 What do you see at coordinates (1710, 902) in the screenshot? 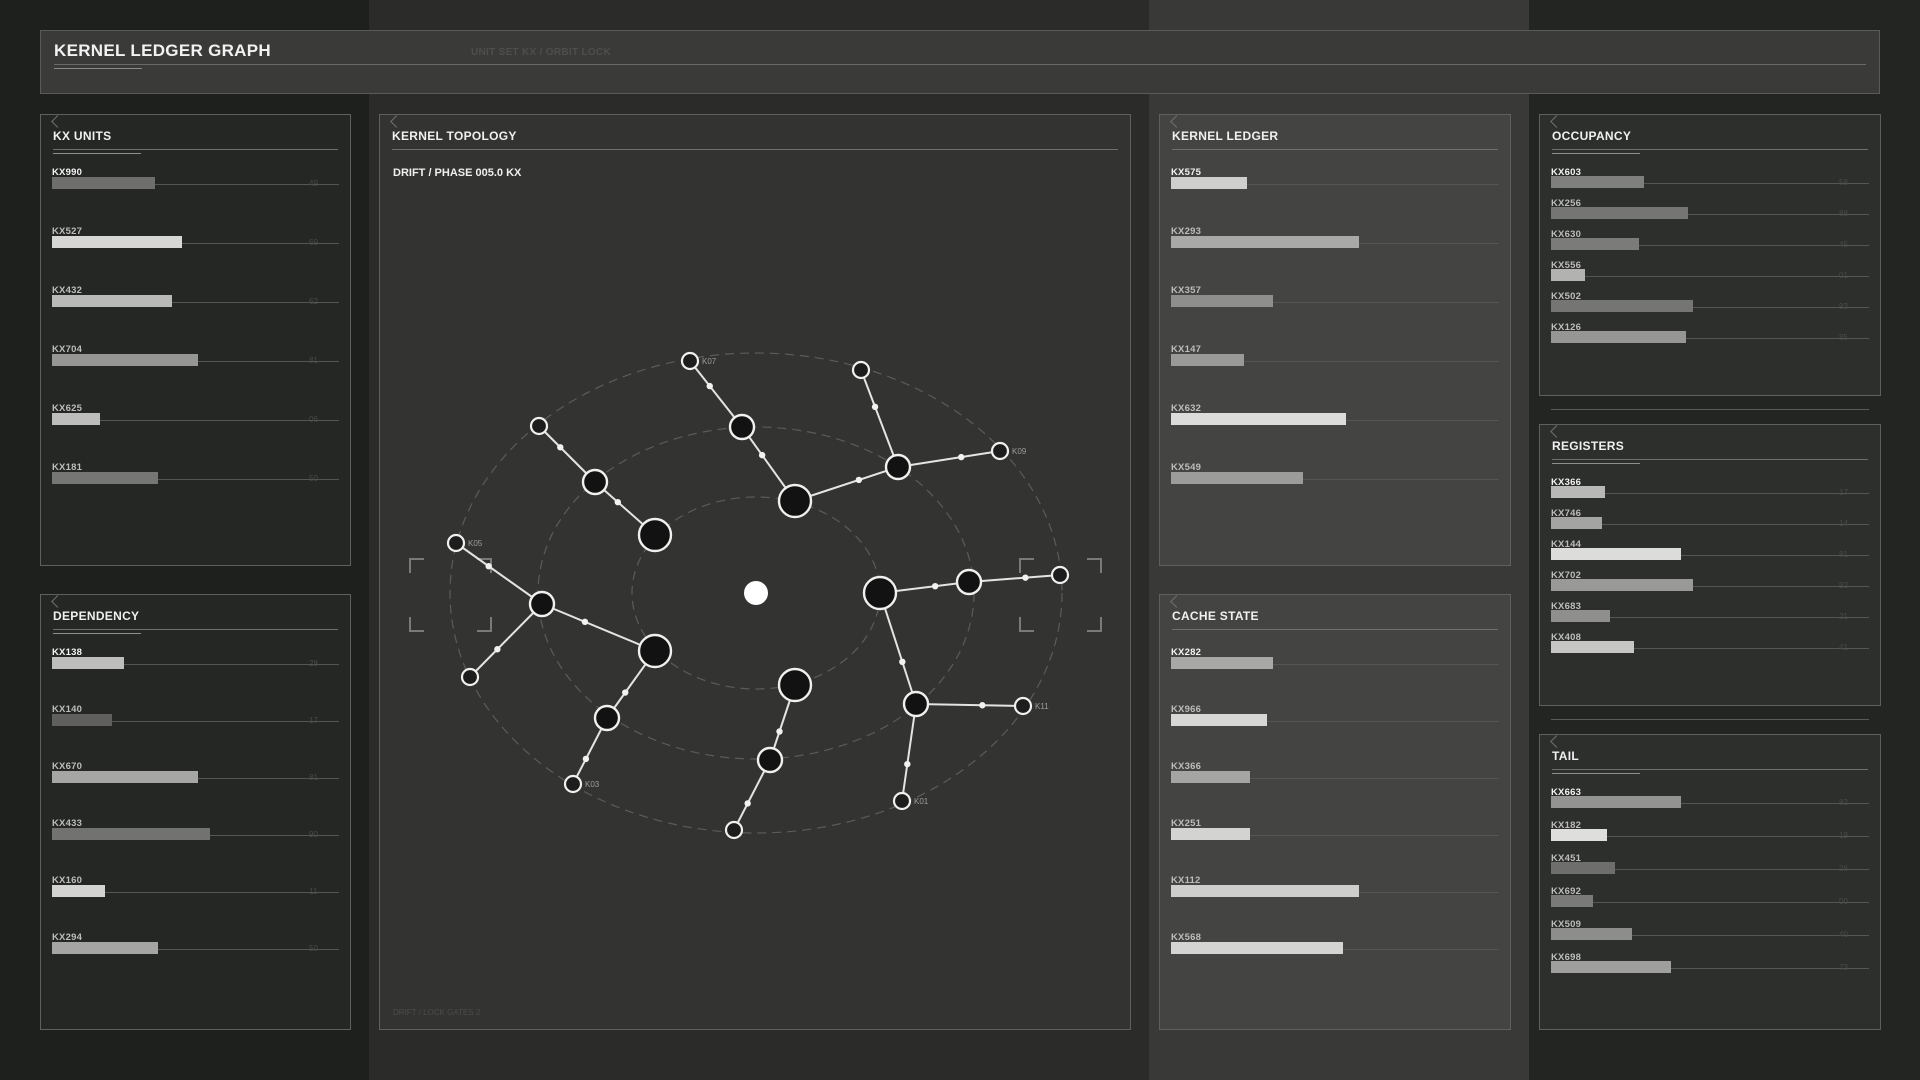
I see `bar-track` at bounding box center [1710, 902].